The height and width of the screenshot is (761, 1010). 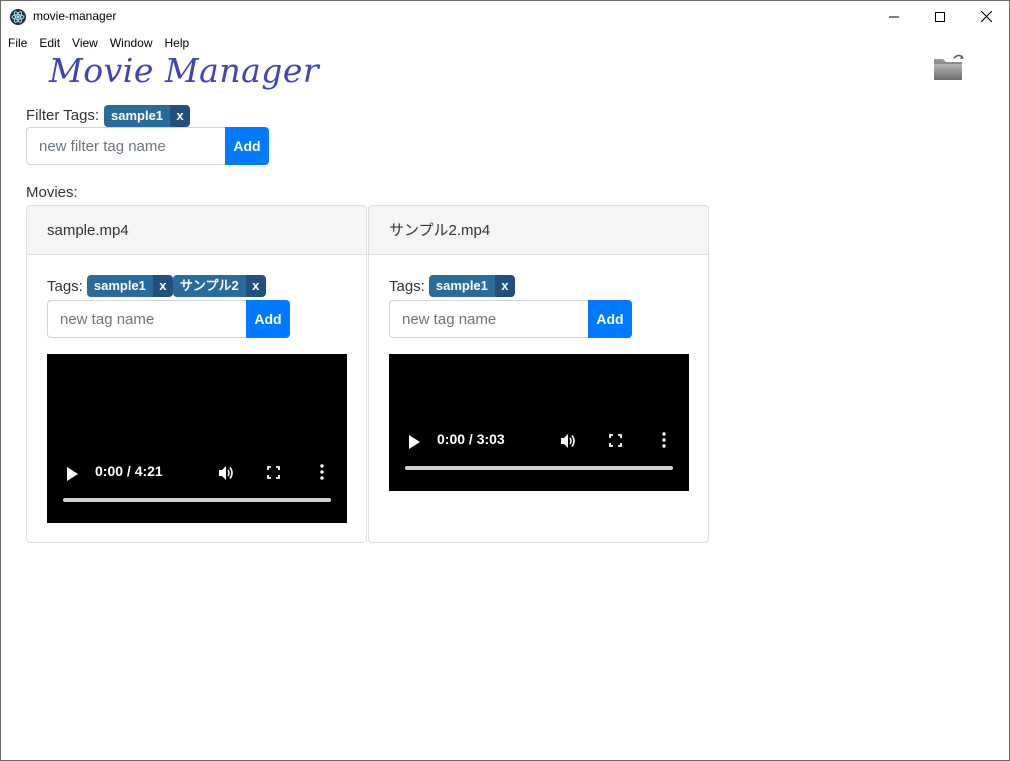 What do you see at coordinates (75, 16) in the screenshot?
I see `window-title: movie-manager` at bounding box center [75, 16].